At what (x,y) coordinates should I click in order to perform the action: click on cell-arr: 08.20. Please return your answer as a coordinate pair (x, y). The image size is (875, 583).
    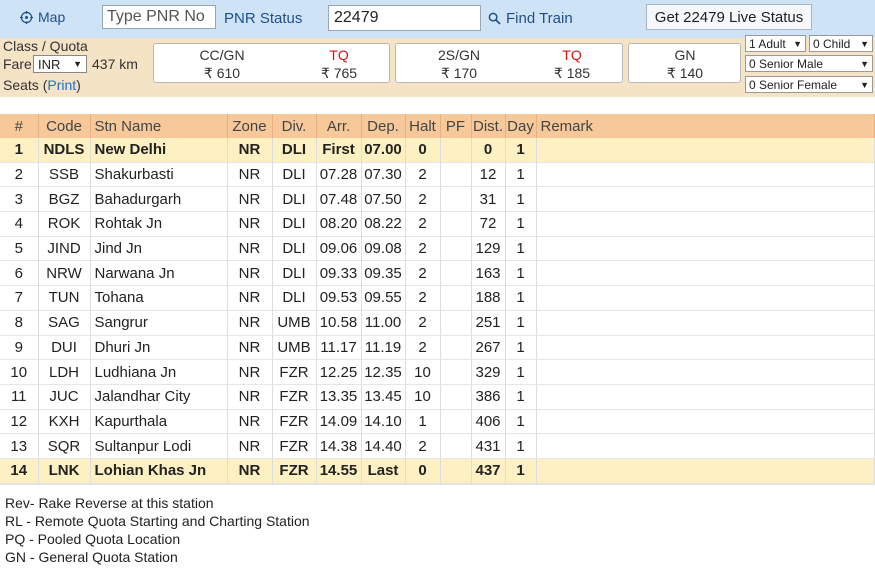
    Looking at the image, I should click on (339, 224).